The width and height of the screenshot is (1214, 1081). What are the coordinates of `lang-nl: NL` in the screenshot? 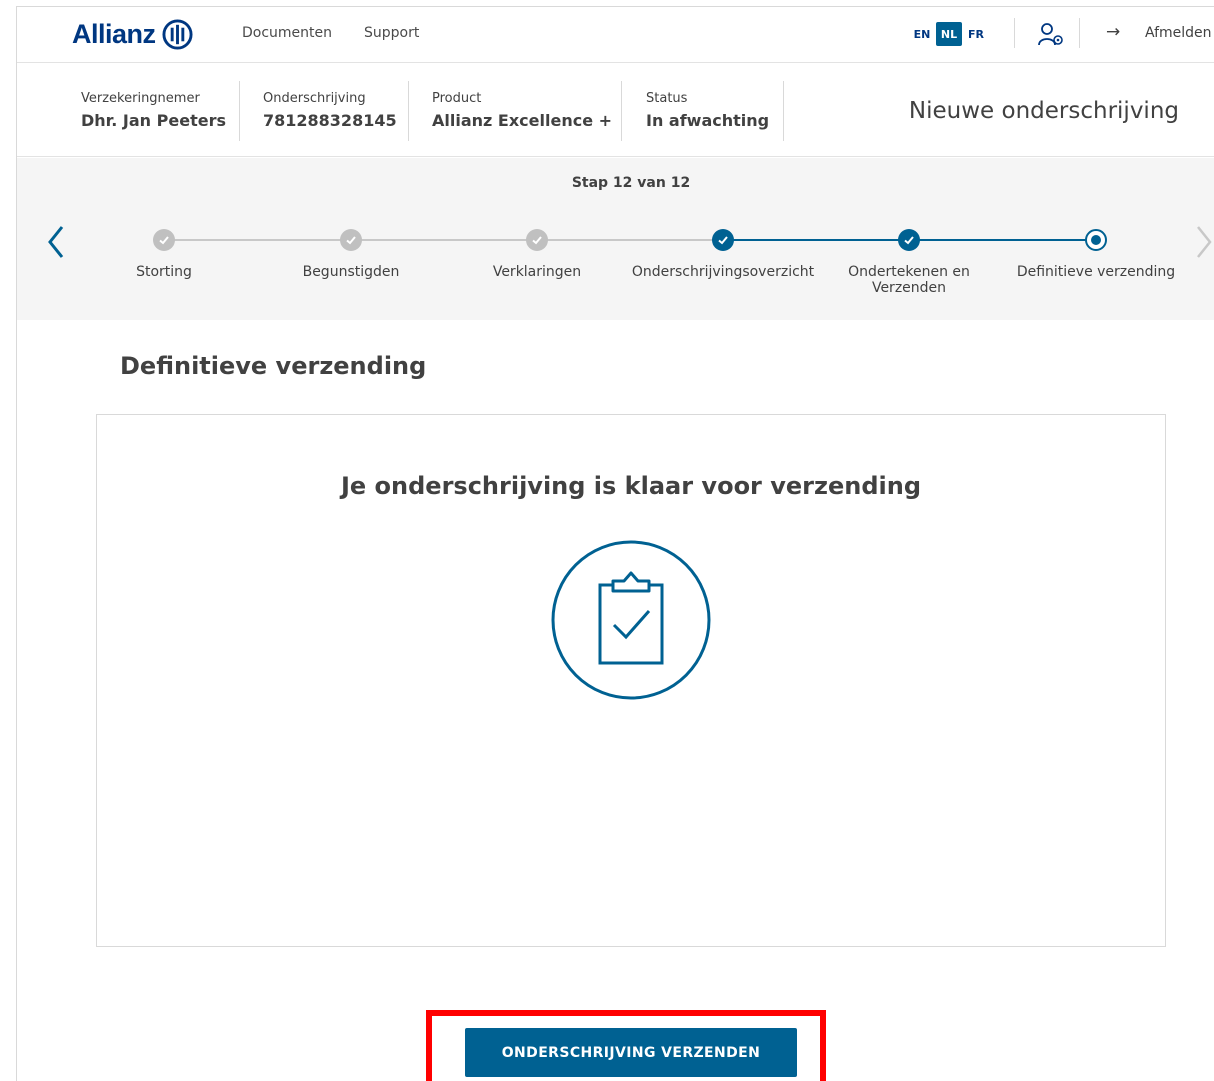 It's located at (949, 34).